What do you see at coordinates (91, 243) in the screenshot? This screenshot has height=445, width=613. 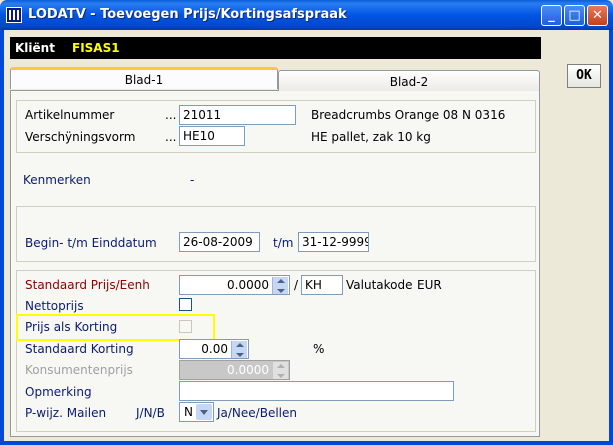 I see `date-range-label: Begin- t/m Einddatum` at bounding box center [91, 243].